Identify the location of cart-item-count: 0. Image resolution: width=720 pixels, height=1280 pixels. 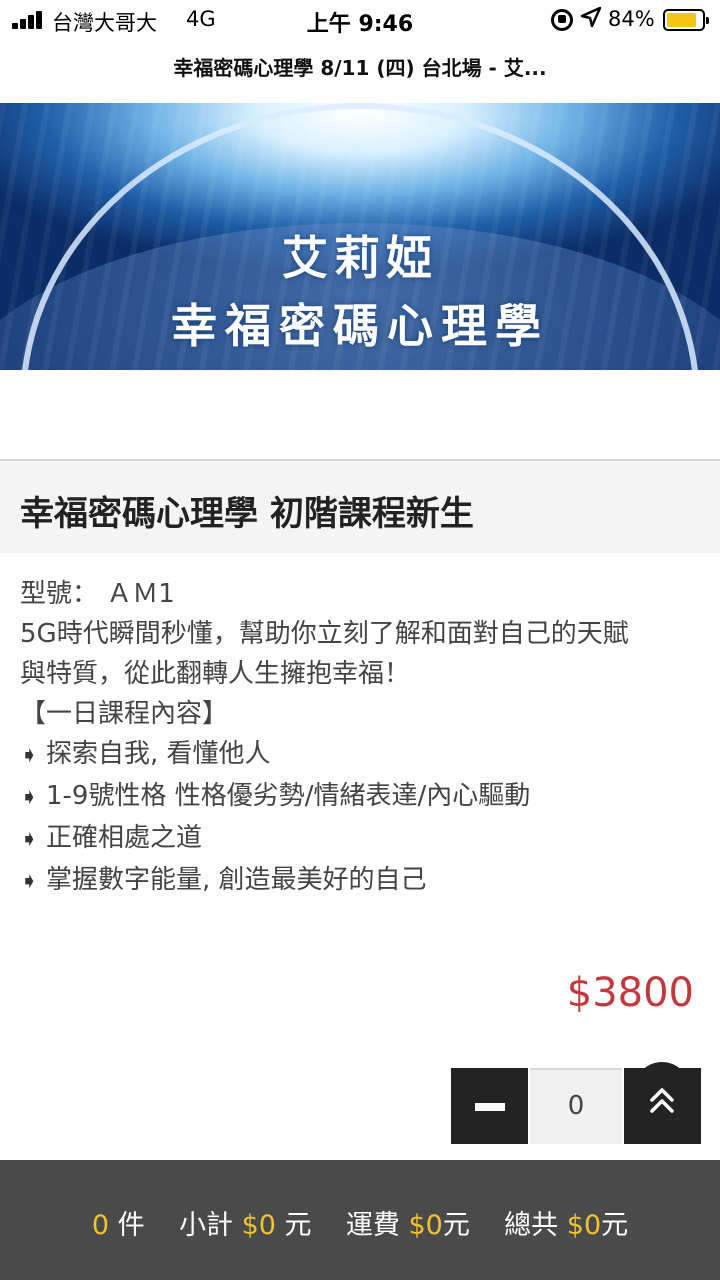
(100, 1225).